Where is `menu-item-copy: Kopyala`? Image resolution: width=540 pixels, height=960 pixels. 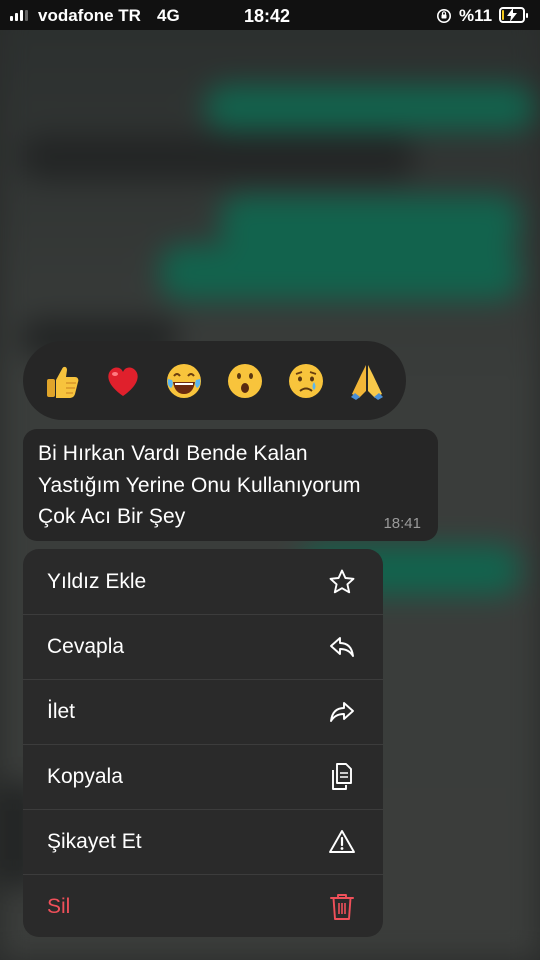 menu-item-copy: Kopyala is located at coordinates (203, 776).